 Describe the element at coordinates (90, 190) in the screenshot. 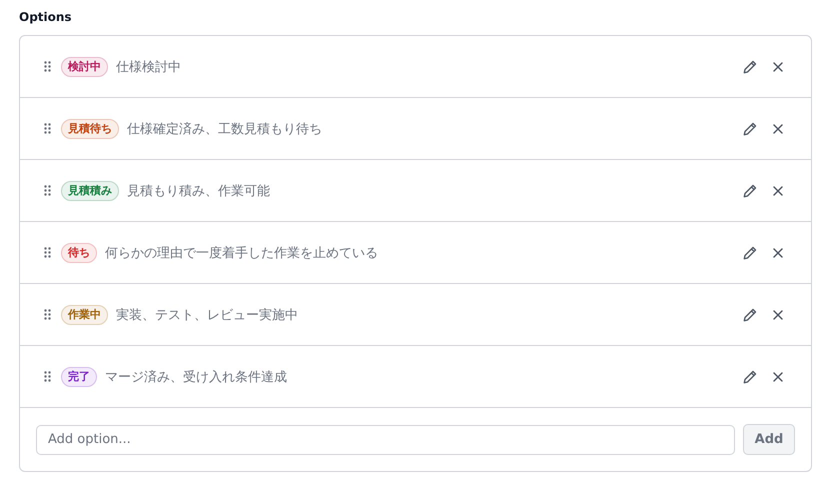

I see `status-tag: 見積積み` at that location.